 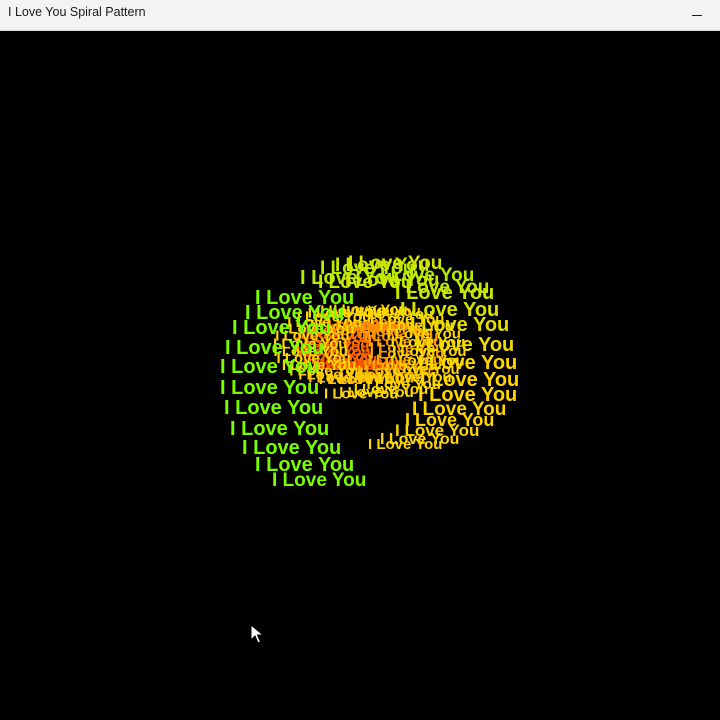 What do you see at coordinates (442, 287) in the screenshot?
I see `spiral-phrase-79: I Love You` at bounding box center [442, 287].